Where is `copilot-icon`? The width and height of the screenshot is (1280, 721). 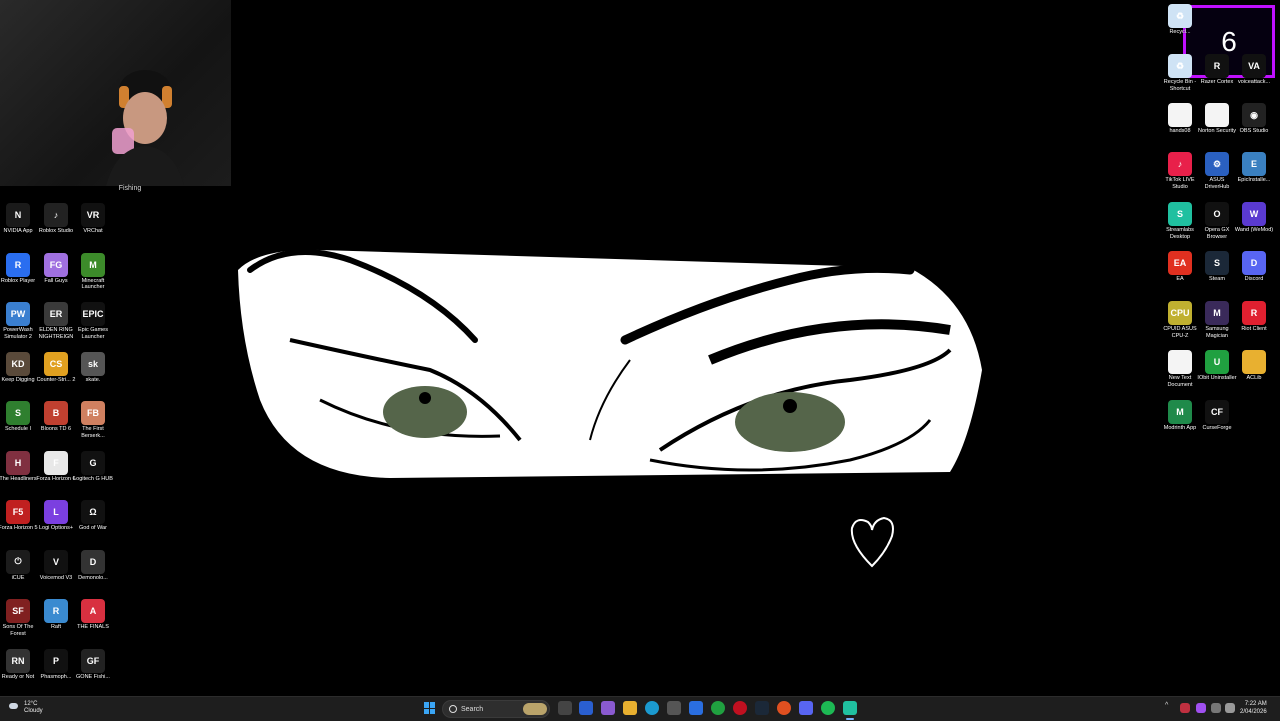 copilot-icon is located at coordinates (608, 708).